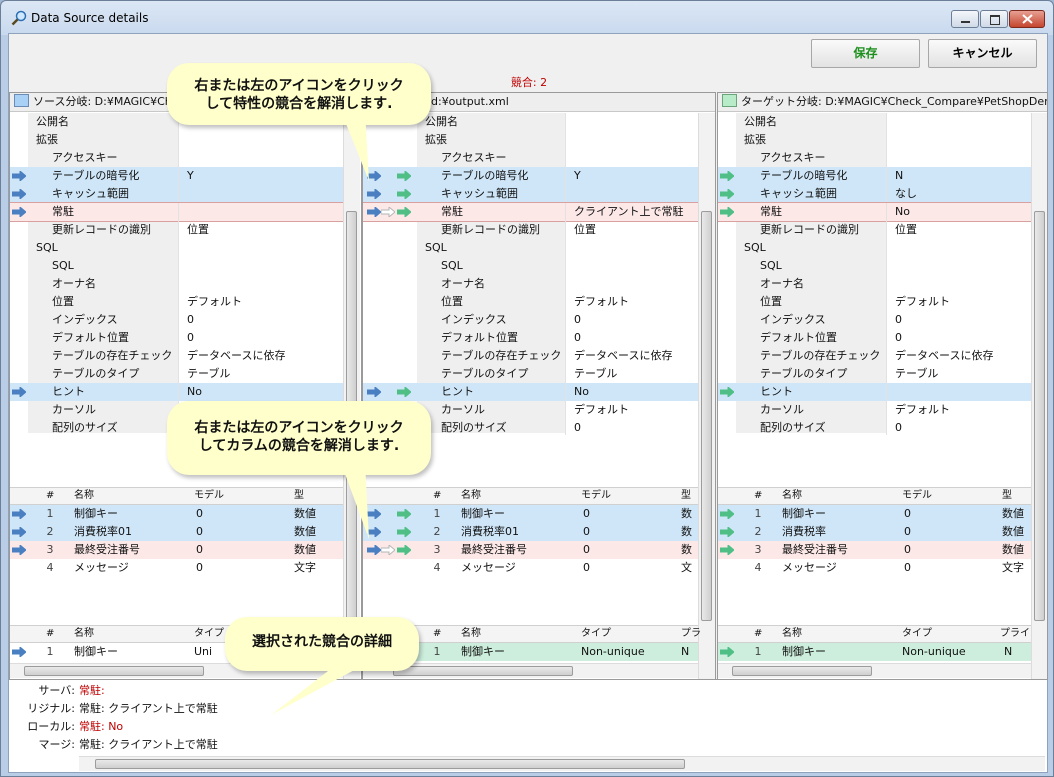 The width and height of the screenshot is (1054, 777). Describe the element at coordinates (530, 212) in the screenshot. I see `property-row: 常駐 クライアント上で常駐` at that location.